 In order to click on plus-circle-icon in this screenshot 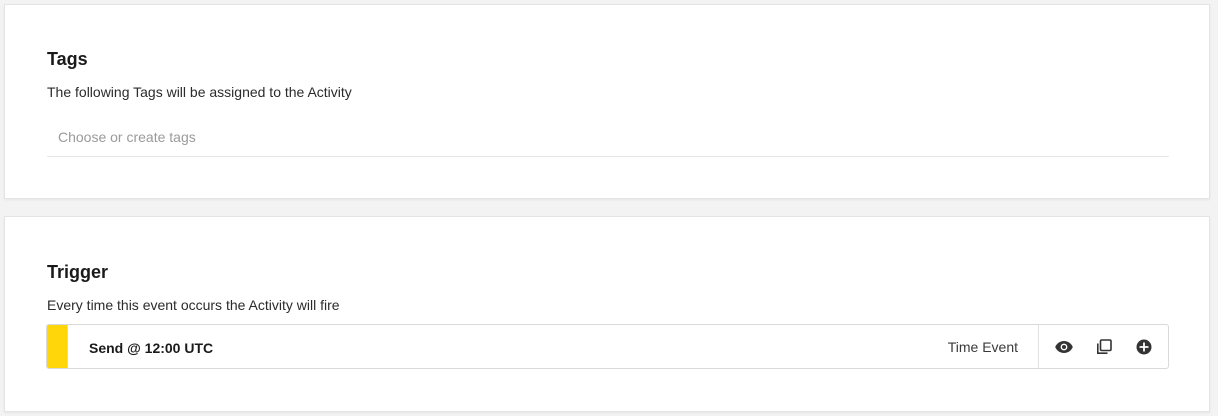, I will do `click(1144, 347)`.